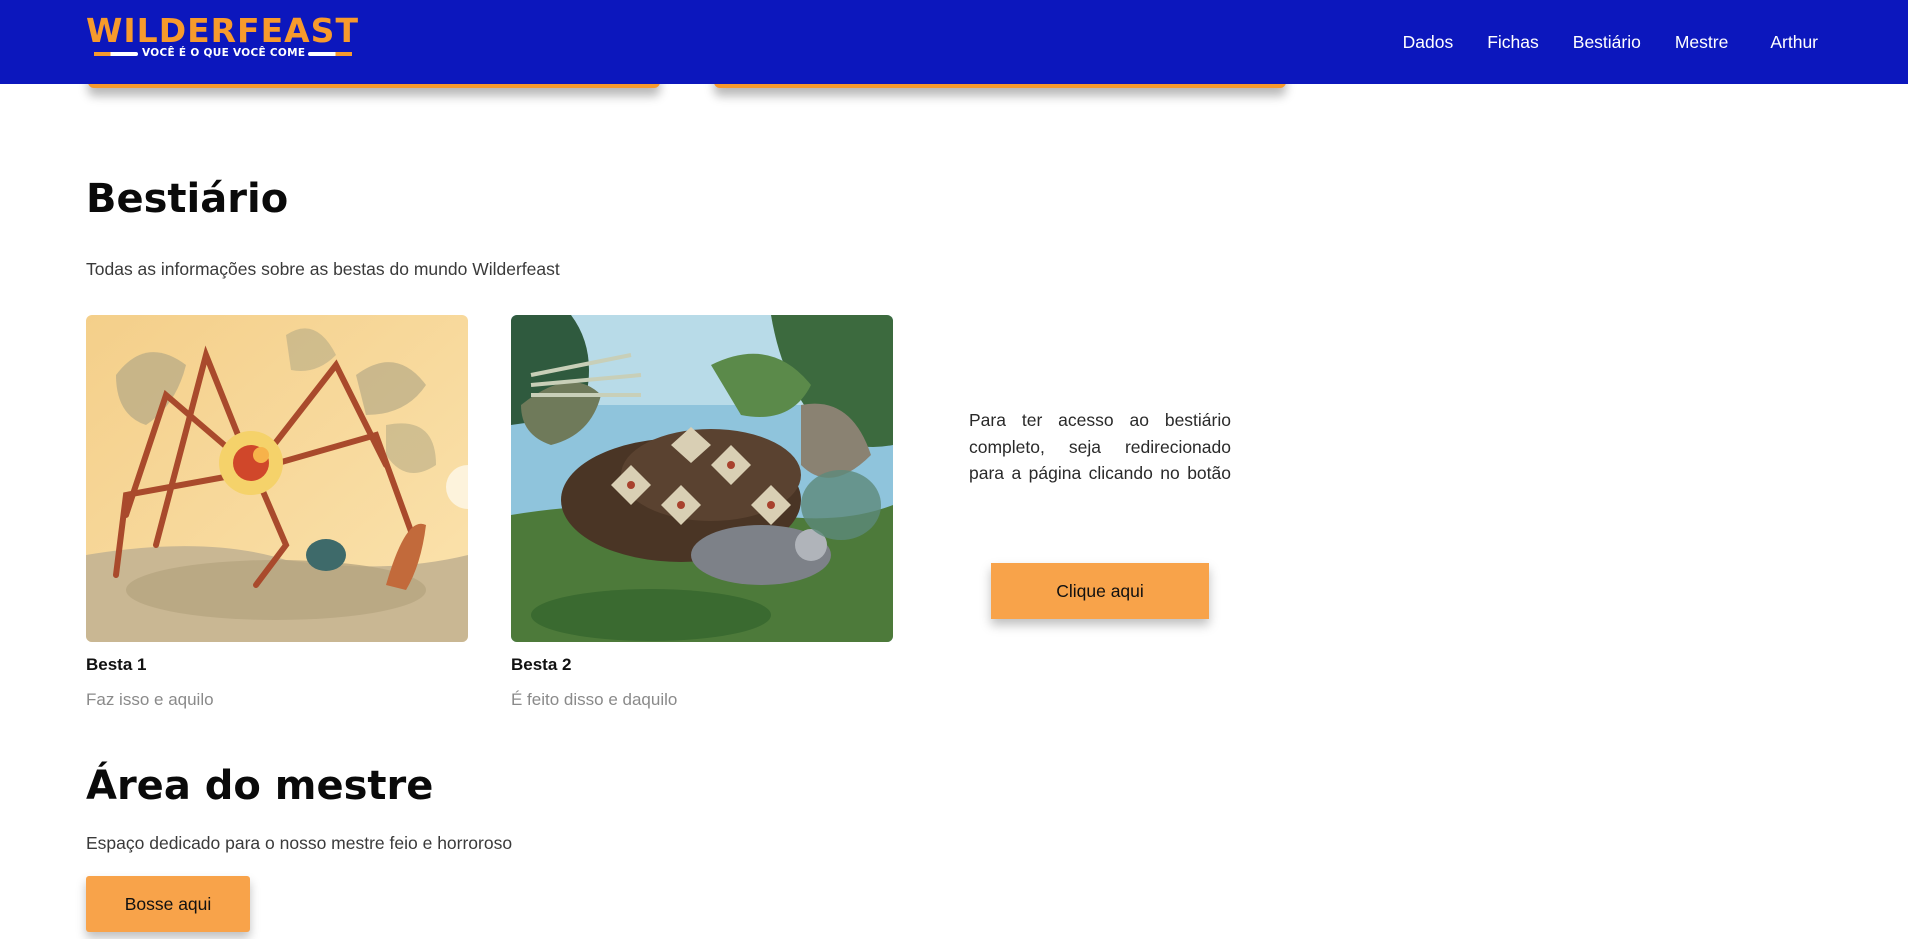  I want to click on beast-2-name: Besta 2, so click(541, 664).